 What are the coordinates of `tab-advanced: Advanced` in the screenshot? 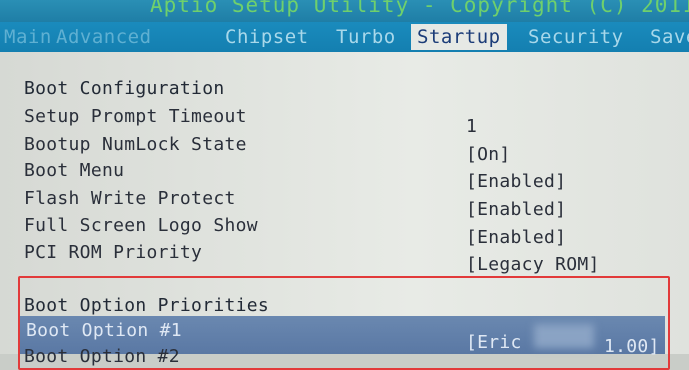 It's located at (104, 37).